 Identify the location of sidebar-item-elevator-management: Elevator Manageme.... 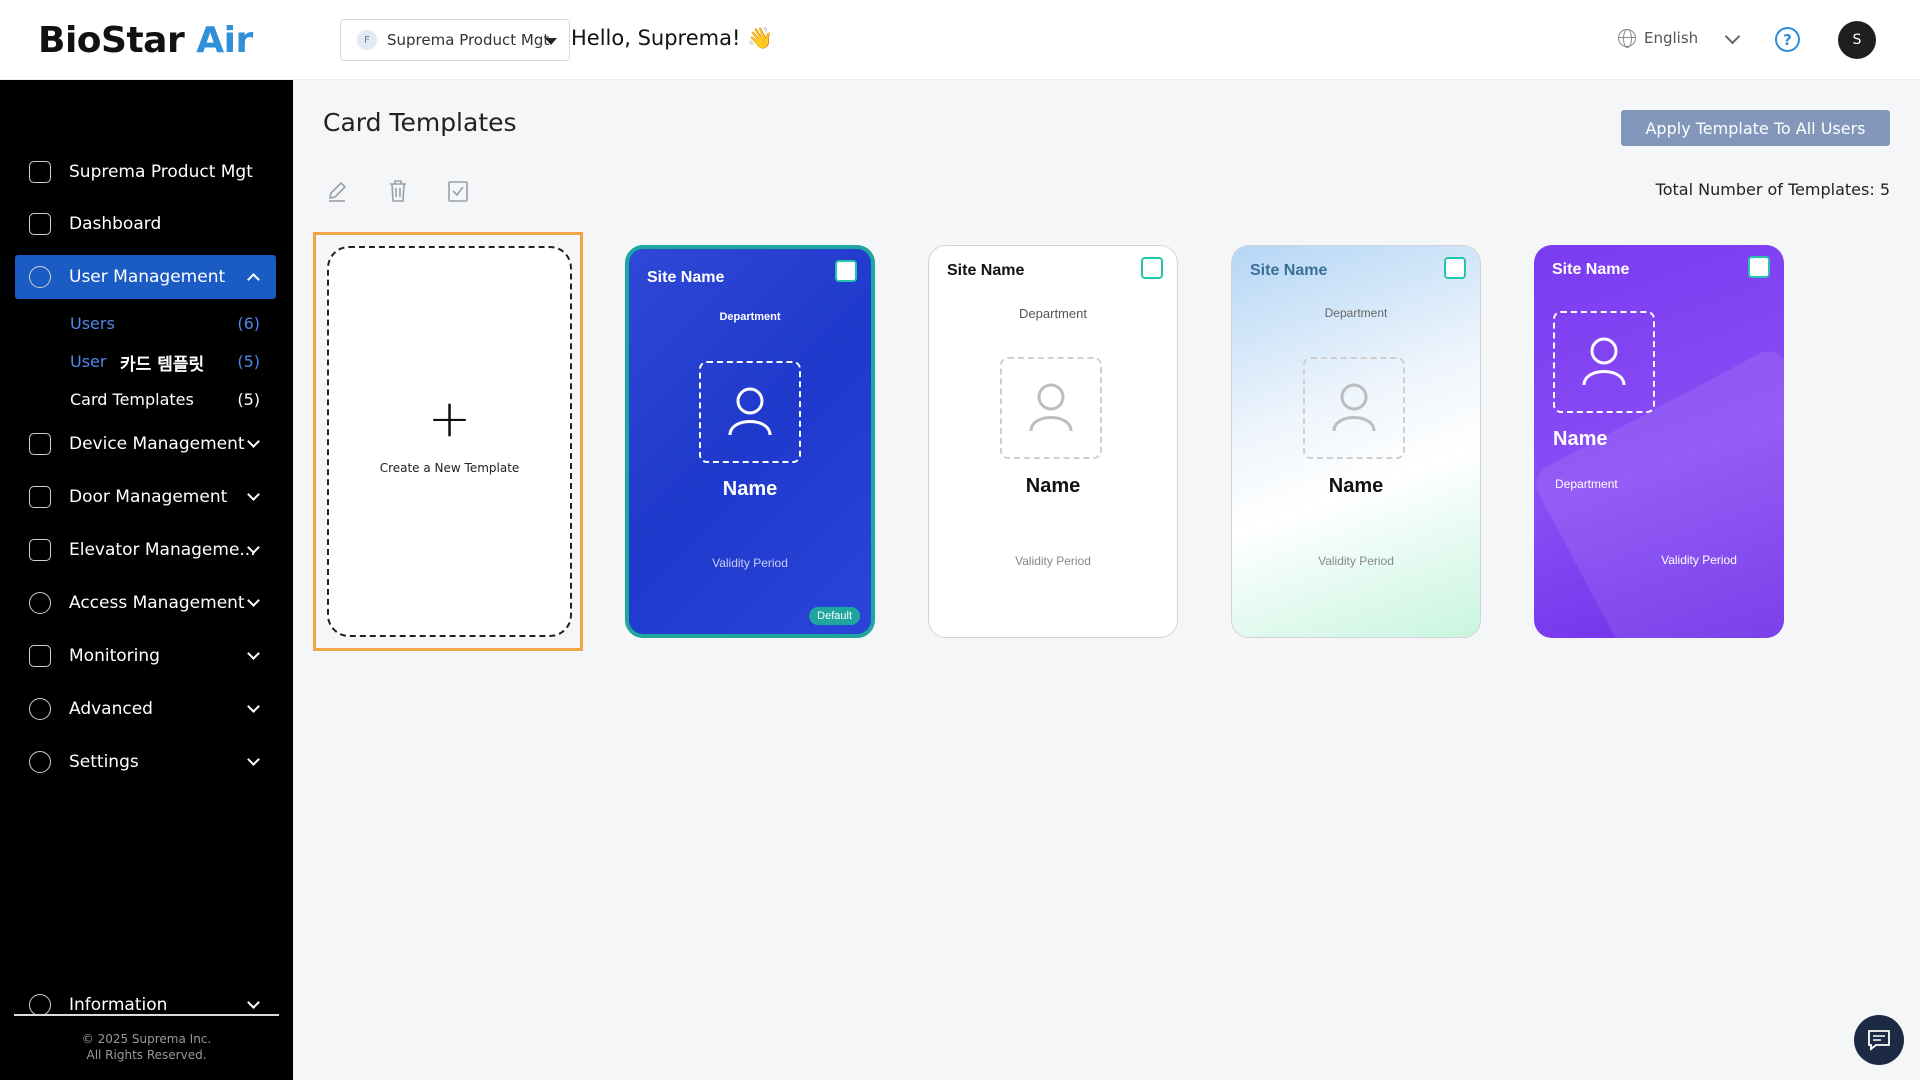
(145, 550).